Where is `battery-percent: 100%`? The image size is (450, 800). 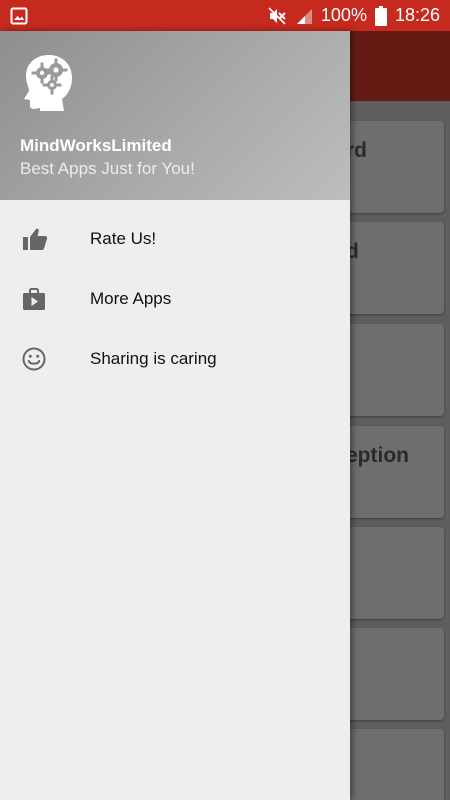
battery-percent: 100% is located at coordinates (343, 15).